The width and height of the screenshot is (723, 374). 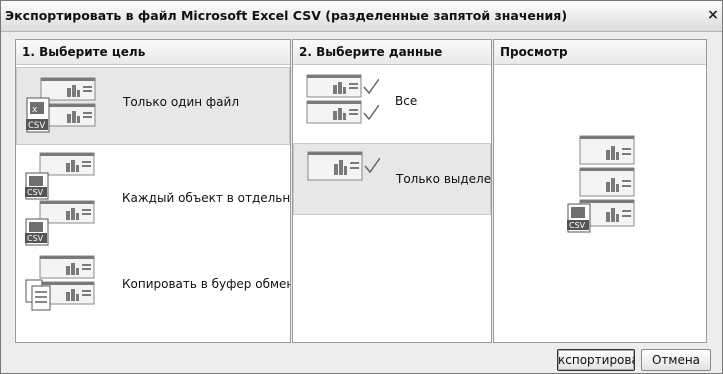 What do you see at coordinates (61, 105) in the screenshot?
I see `single-file-csv-icon: x CSV` at bounding box center [61, 105].